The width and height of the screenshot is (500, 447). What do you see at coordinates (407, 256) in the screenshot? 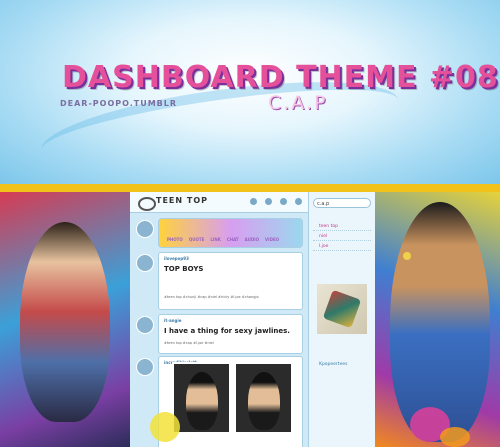
I see `microphone-icon` at bounding box center [407, 256].